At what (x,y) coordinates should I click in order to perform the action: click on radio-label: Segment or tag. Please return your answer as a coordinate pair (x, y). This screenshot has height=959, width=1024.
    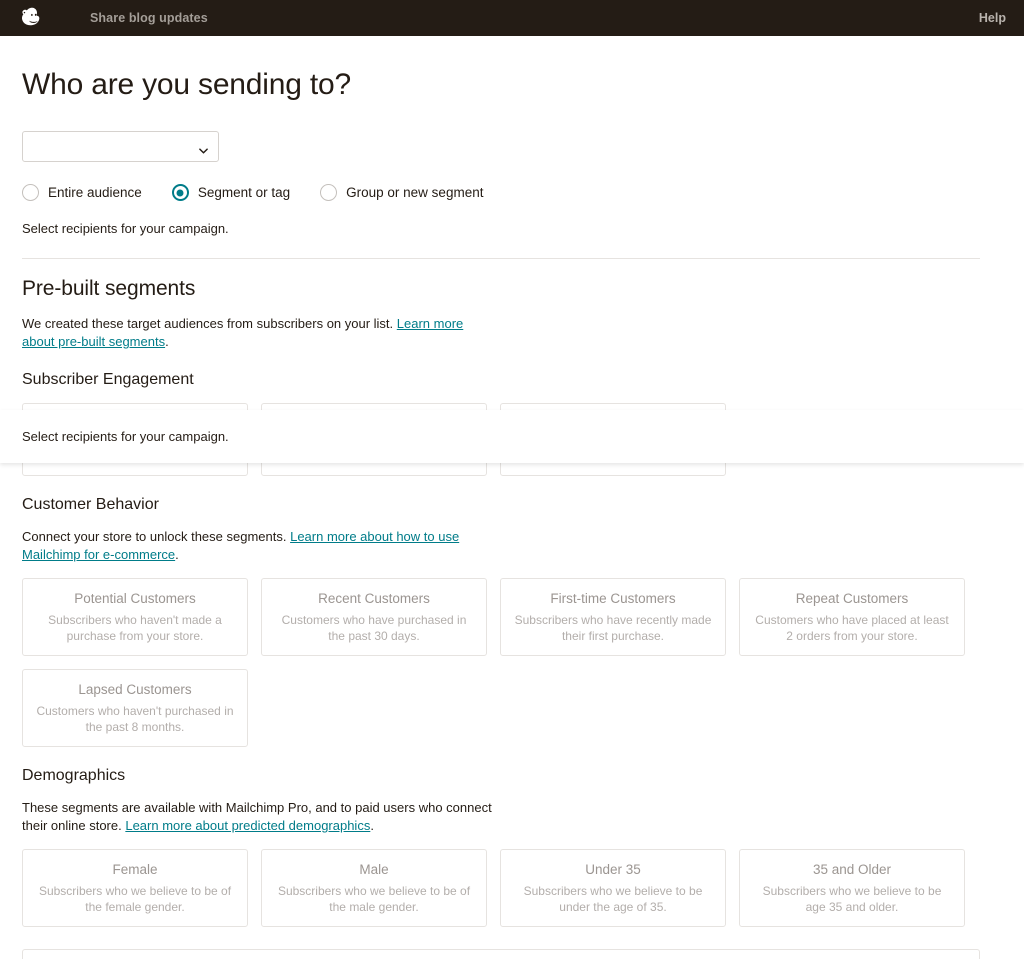
    Looking at the image, I should click on (244, 192).